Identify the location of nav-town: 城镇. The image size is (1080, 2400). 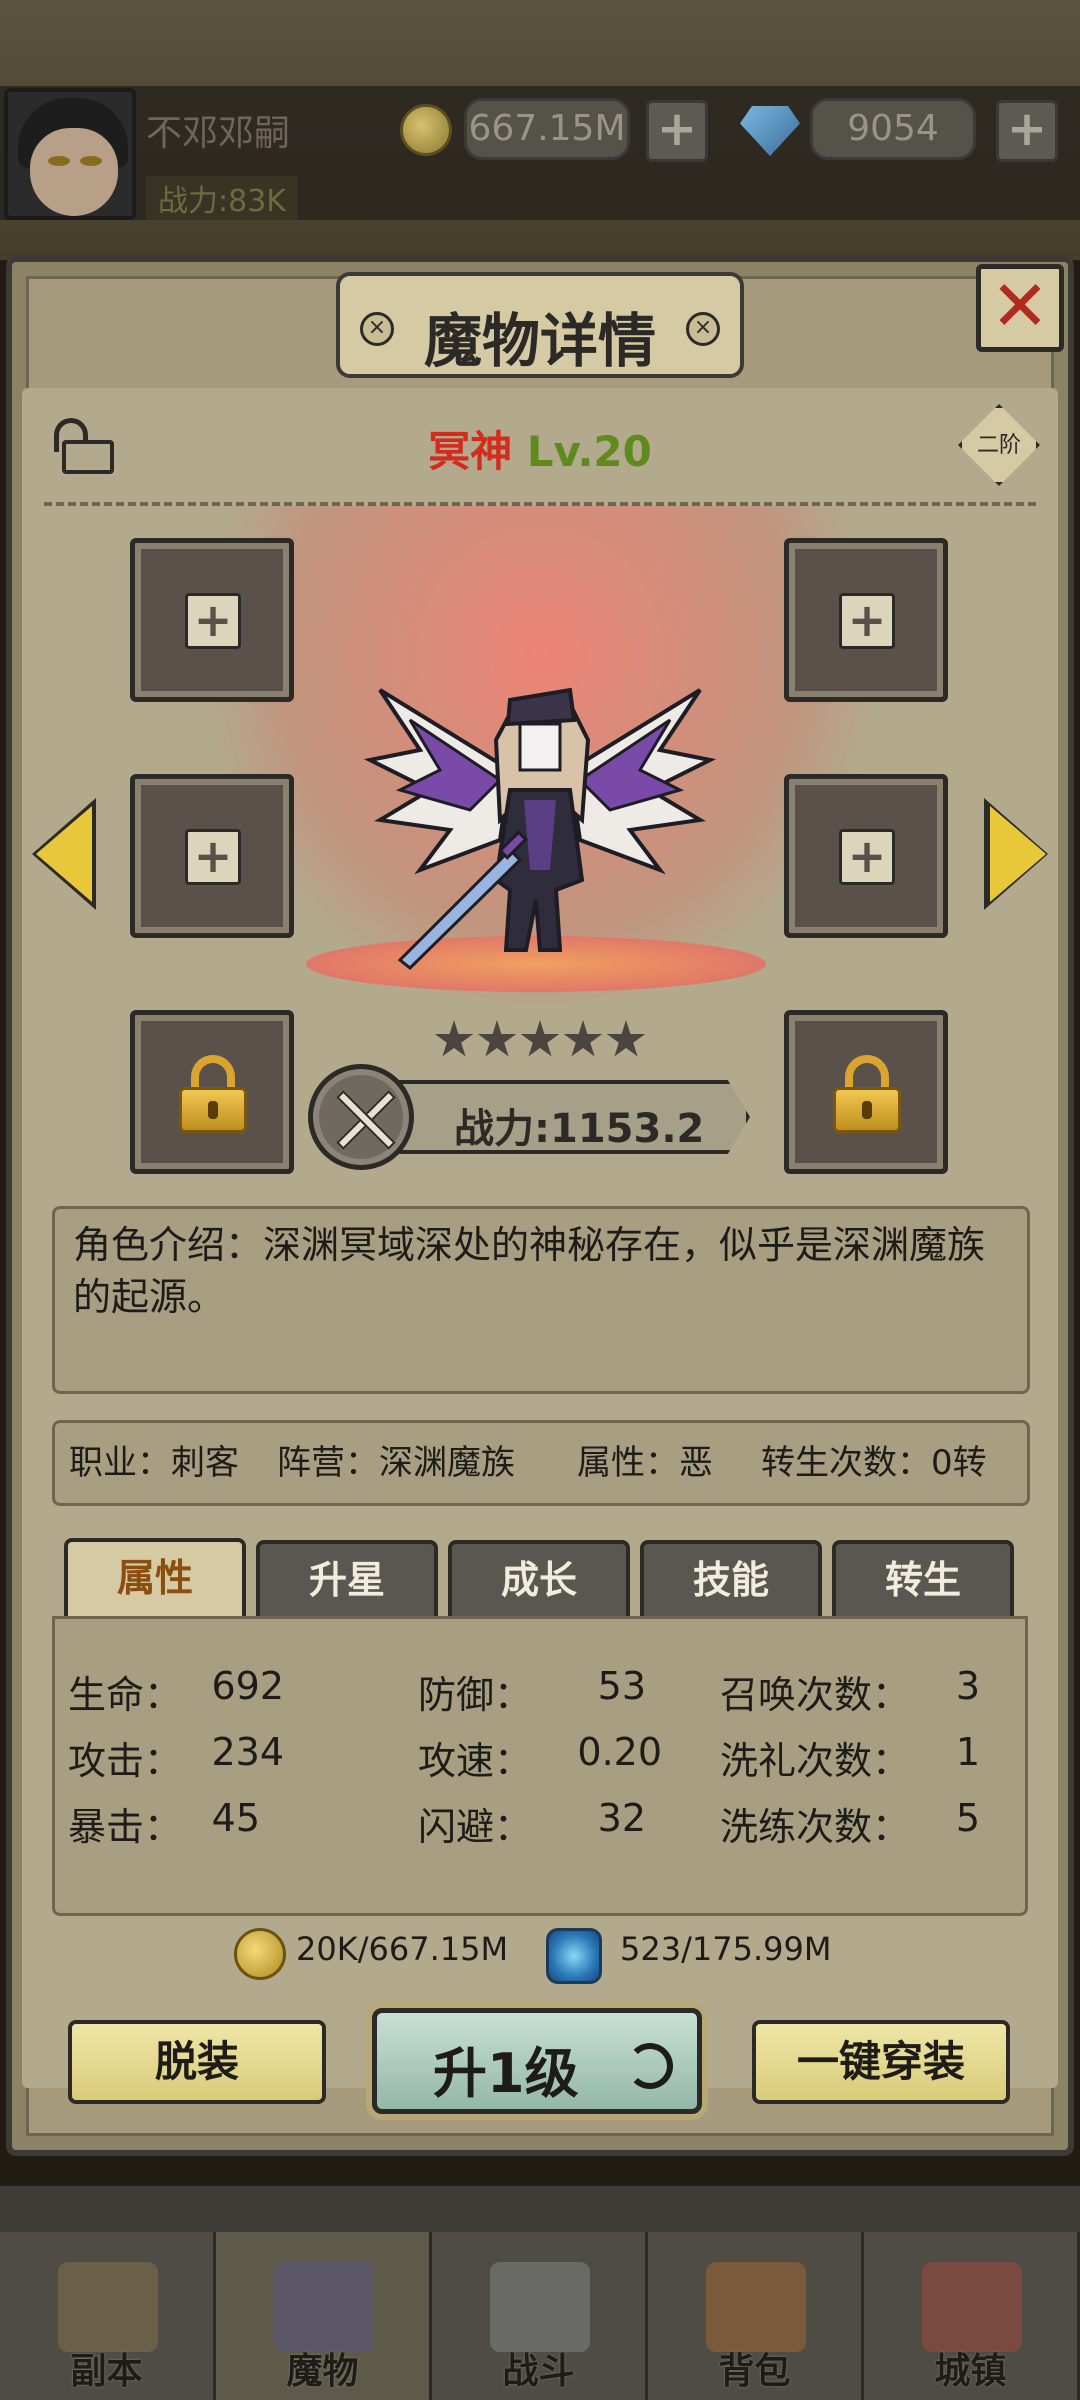
(972, 2316).